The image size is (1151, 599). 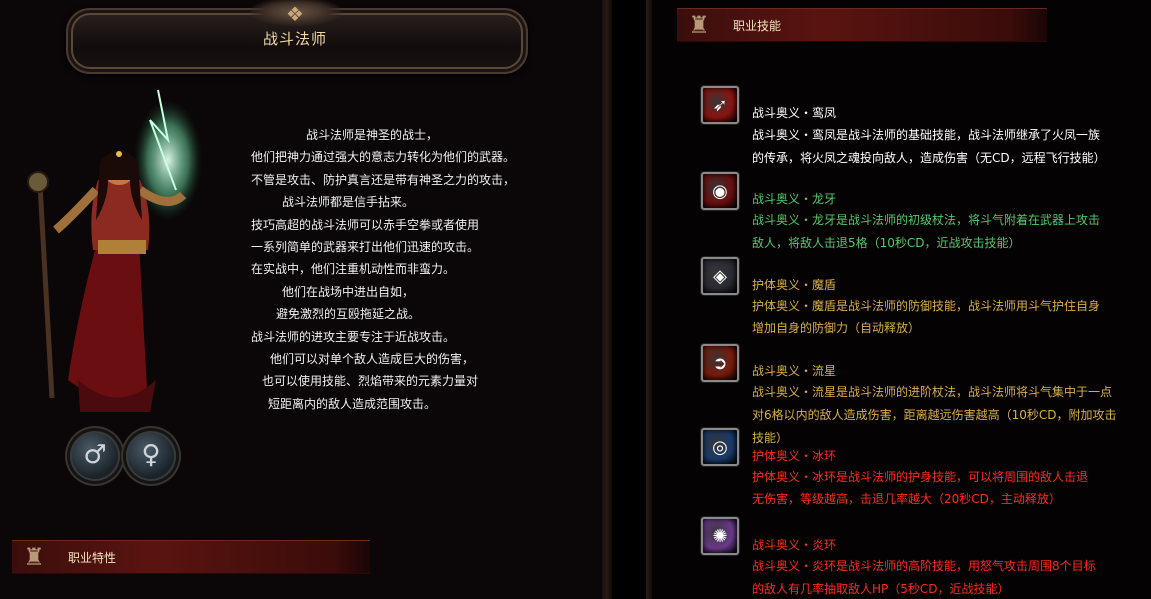 What do you see at coordinates (629, 299) in the screenshot?
I see `panel-gap` at bounding box center [629, 299].